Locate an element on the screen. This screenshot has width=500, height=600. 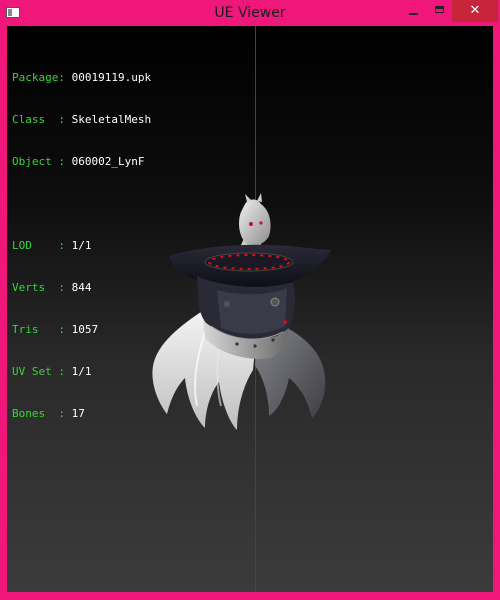
info-bones: Bones : 17 is located at coordinates (48, 413).